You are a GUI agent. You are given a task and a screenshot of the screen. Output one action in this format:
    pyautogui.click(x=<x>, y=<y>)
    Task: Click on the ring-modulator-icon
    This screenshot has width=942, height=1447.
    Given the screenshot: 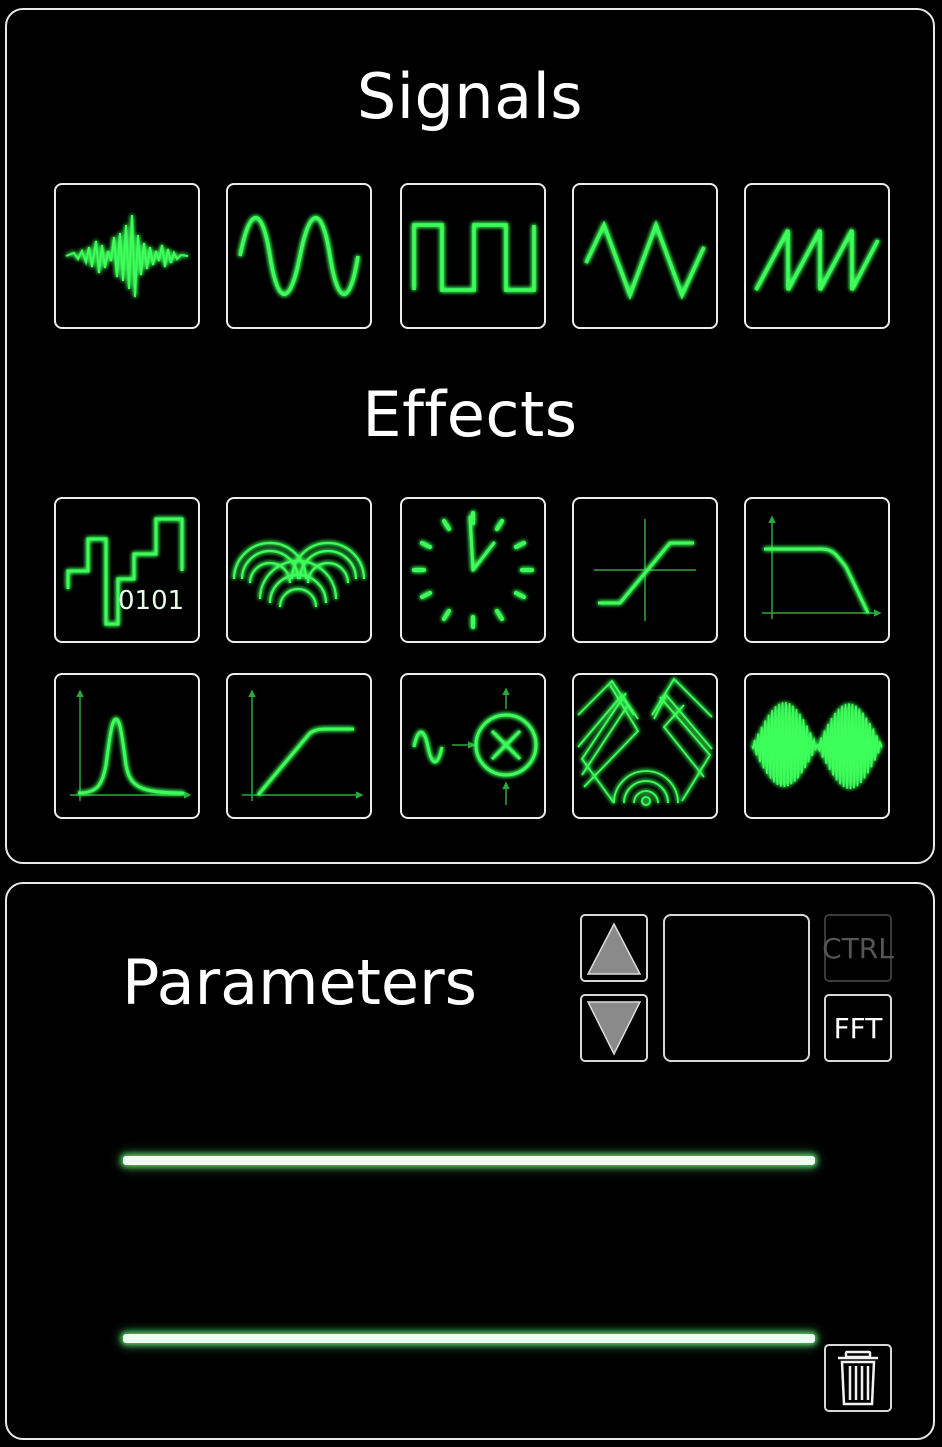 What is the action you would take?
    pyautogui.click(x=475, y=746)
    